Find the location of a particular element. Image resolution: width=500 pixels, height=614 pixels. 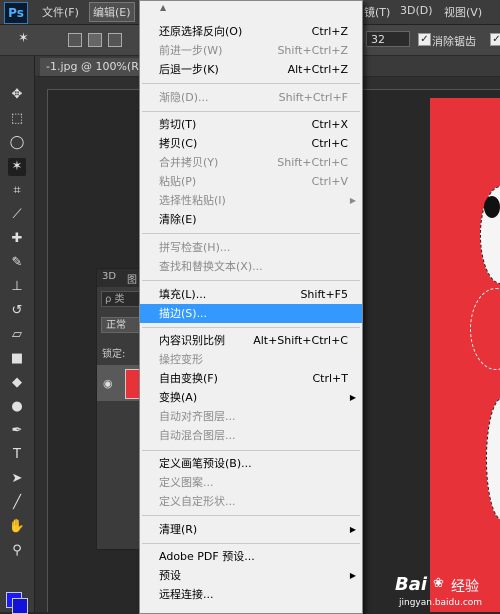

antialias-checkbox: ✓ is located at coordinates (424, 39).